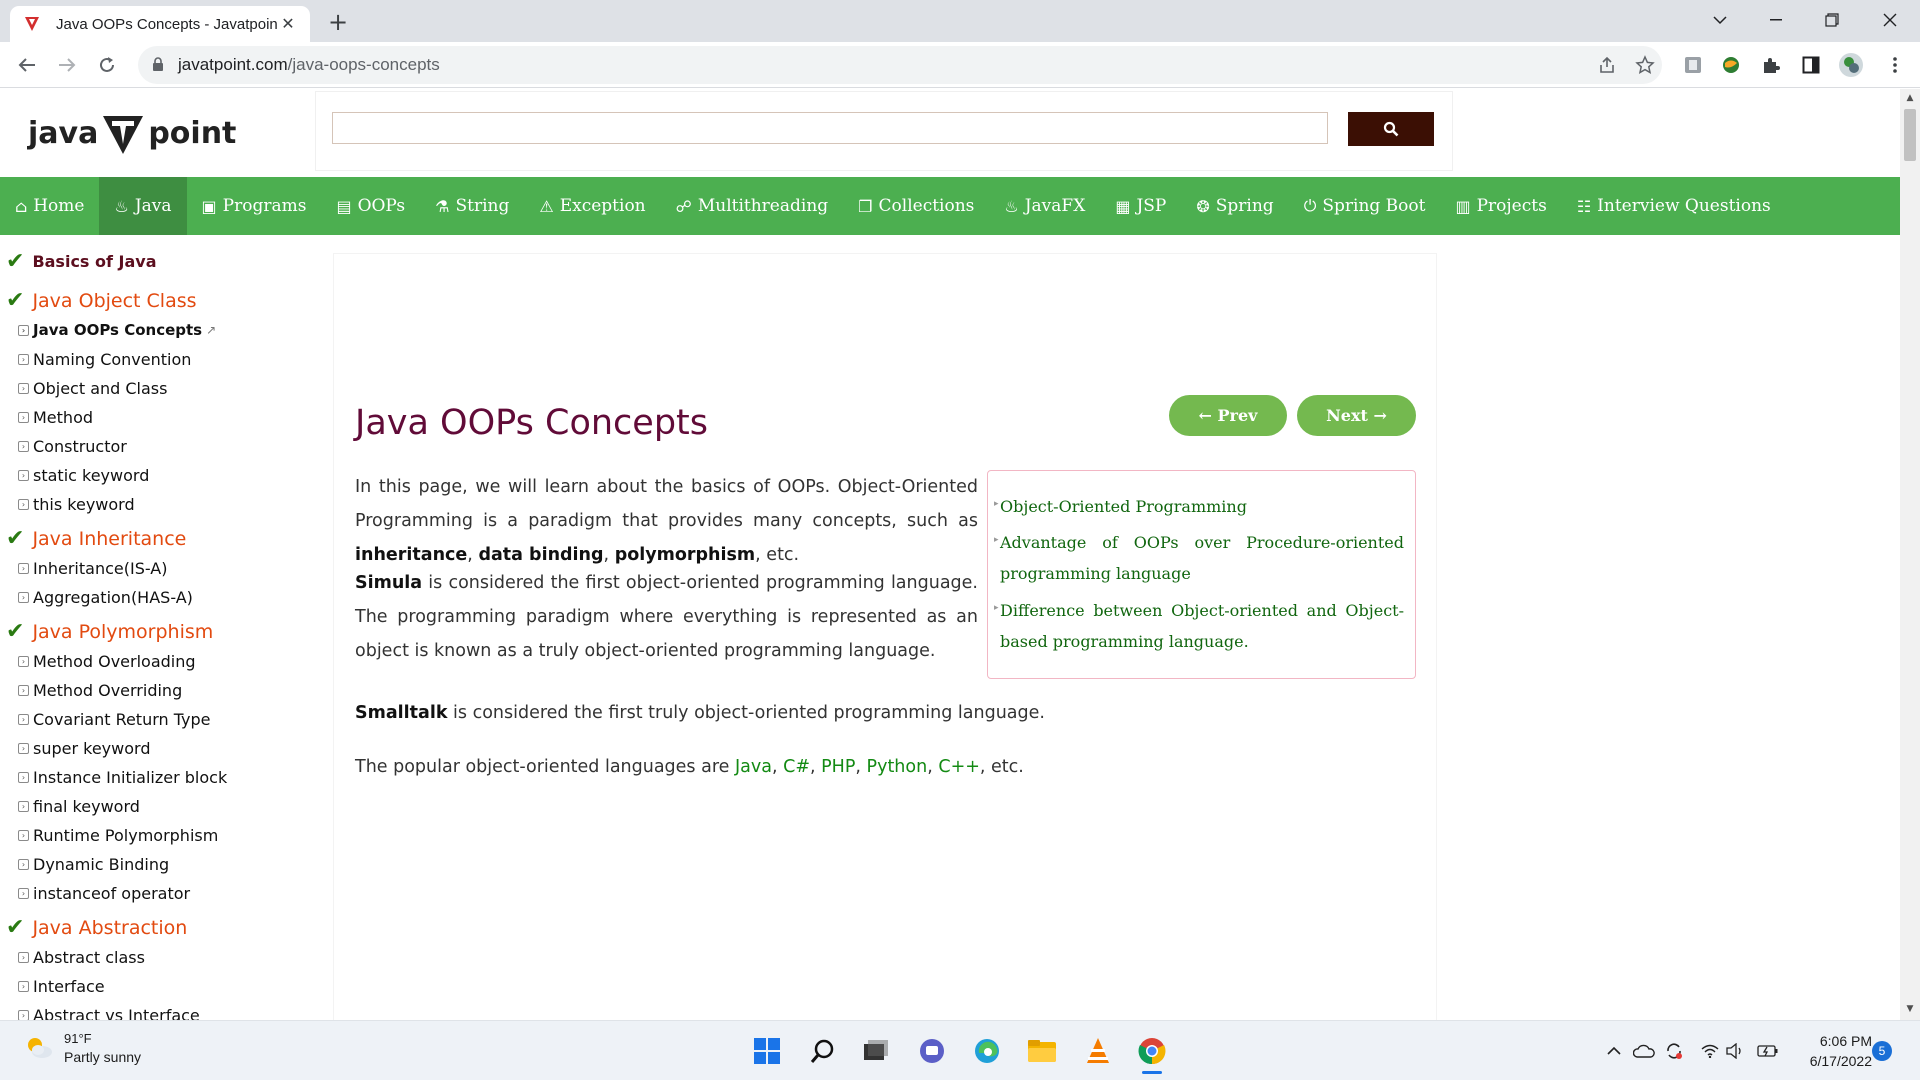 The height and width of the screenshot is (1080, 1920). What do you see at coordinates (81, 261) in the screenshot?
I see `sidebar-section-basics-of-java: ✔ Basics of Java` at bounding box center [81, 261].